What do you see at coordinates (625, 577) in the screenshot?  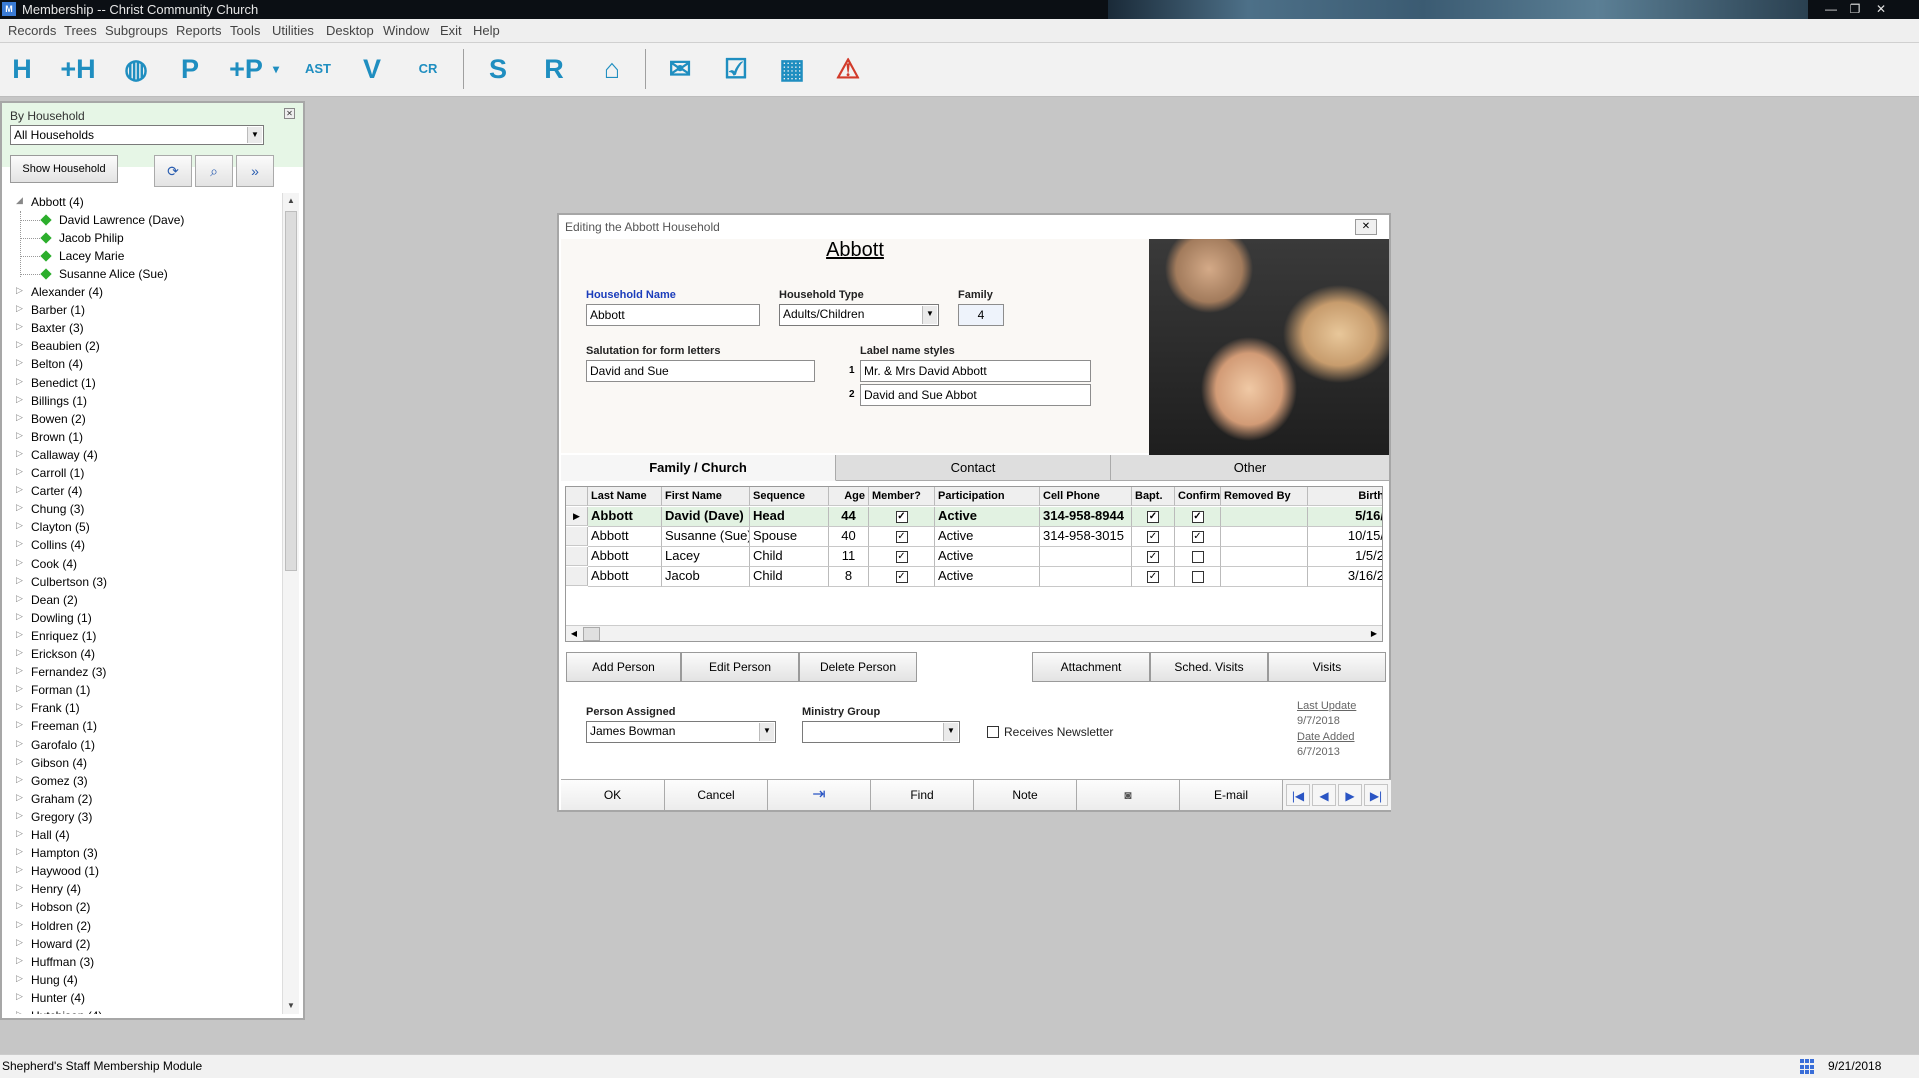 I see `cell-last-name: Abbott` at bounding box center [625, 577].